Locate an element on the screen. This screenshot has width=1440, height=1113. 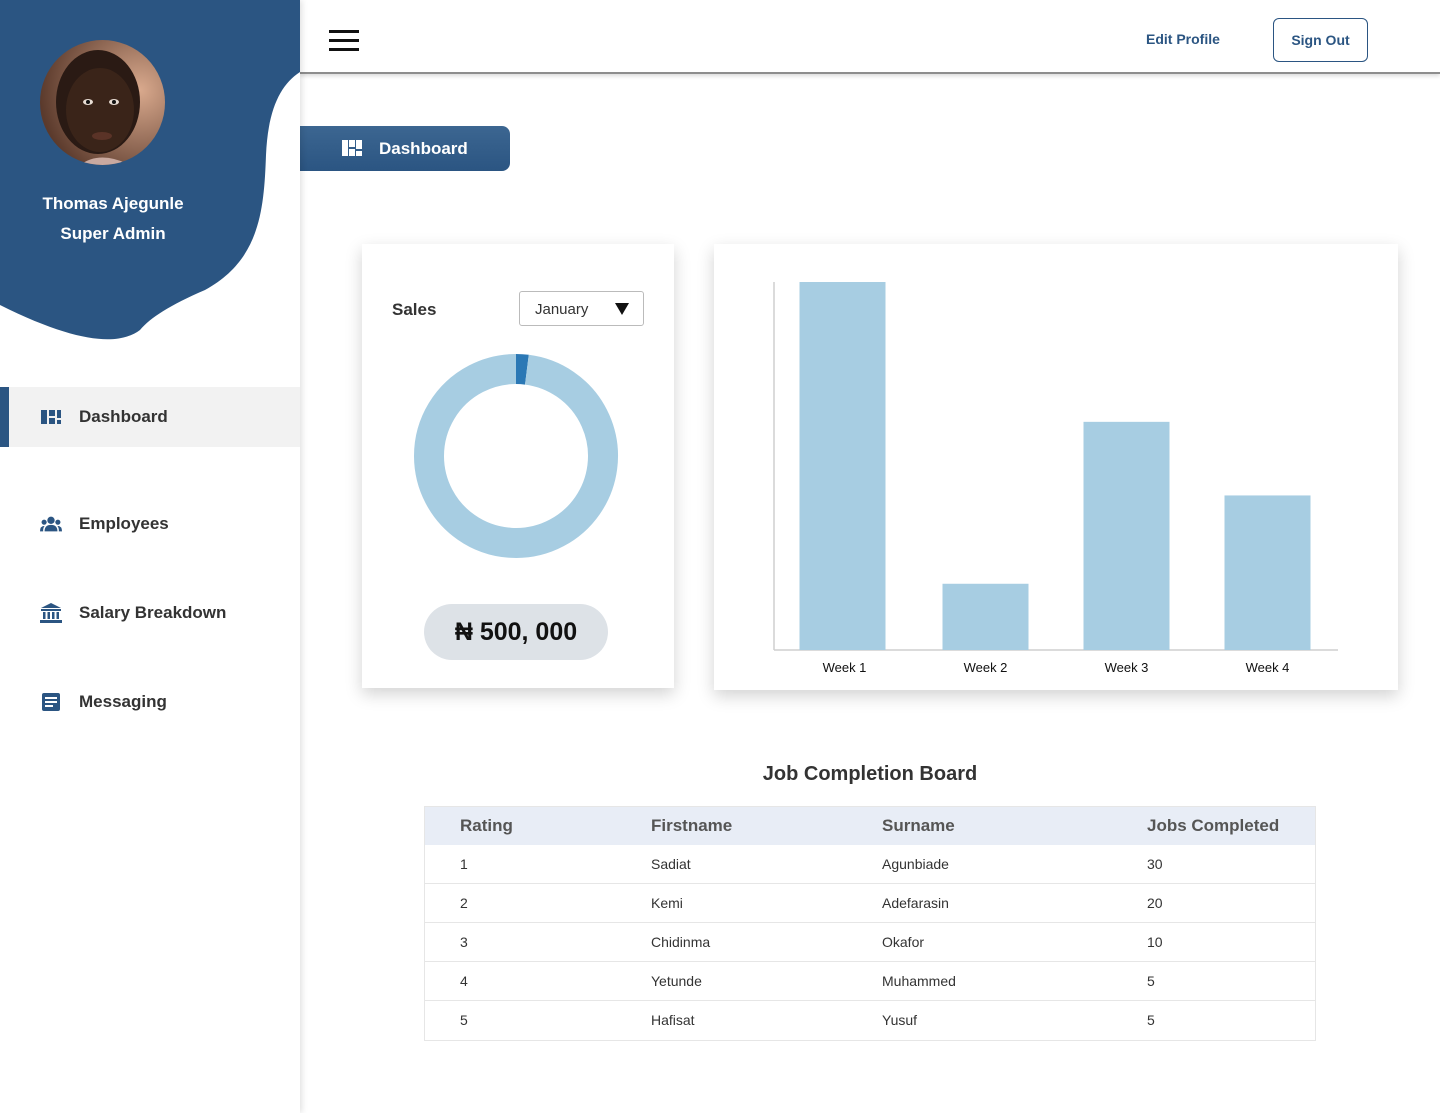
sidebar-item-label: Dashboard is located at coordinates (123, 416).